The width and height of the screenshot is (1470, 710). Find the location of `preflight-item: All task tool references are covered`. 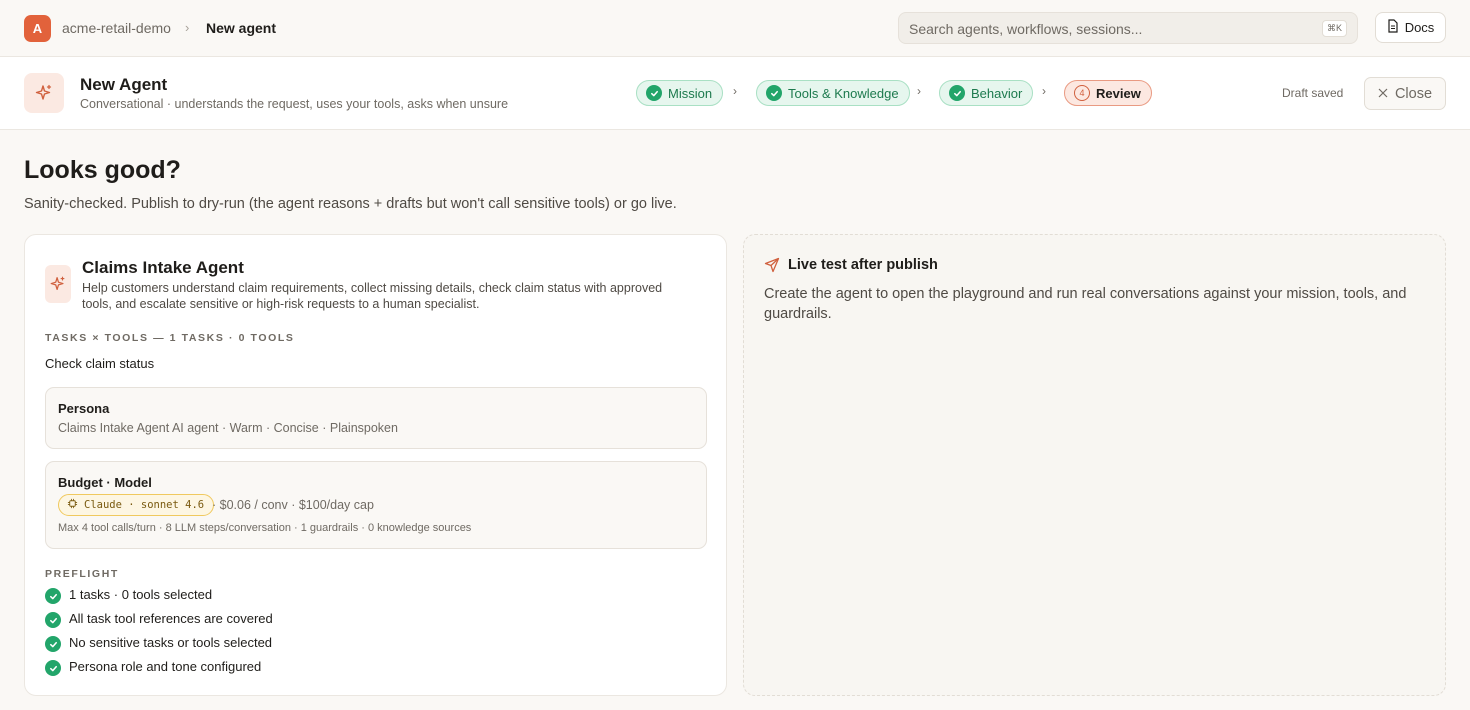

preflight-item: All task tool references are covered is located at coordinates (159, 618).